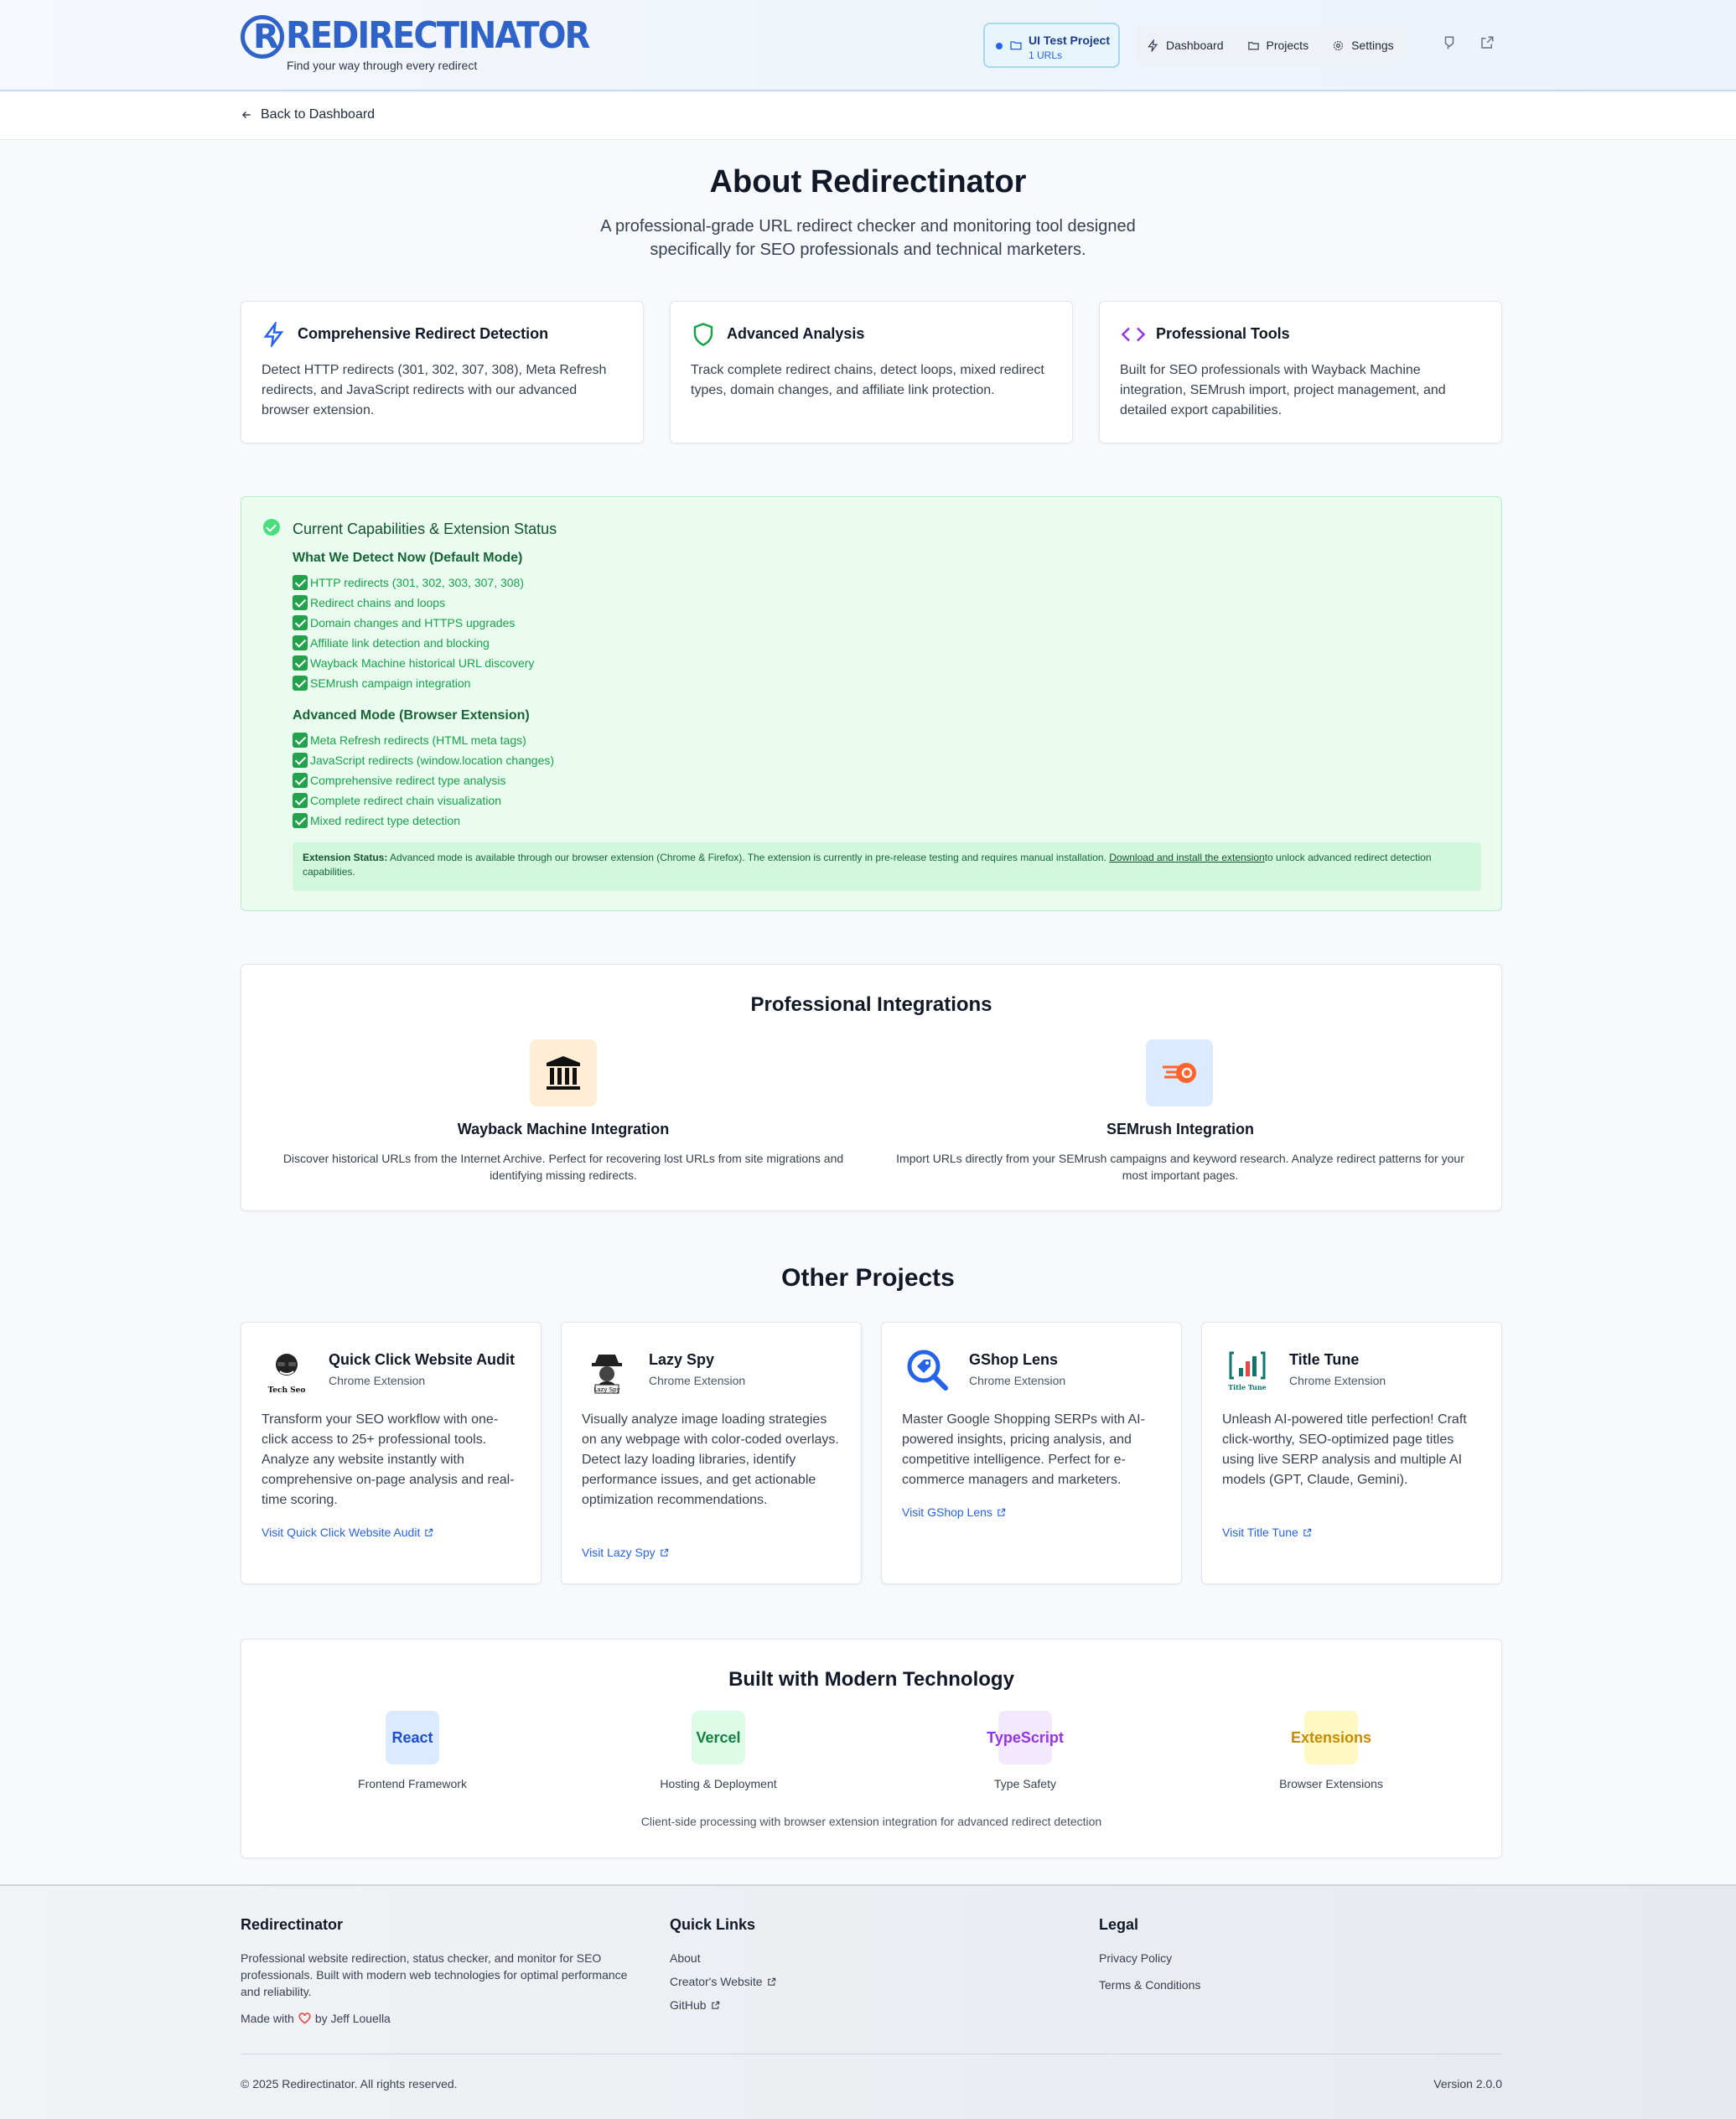 This screenshot has height=2119, width=1736. What do you see at coordinates (305, 2018) in the screenshot?
I see `heart-icon` at bounding box center [305, 2018].